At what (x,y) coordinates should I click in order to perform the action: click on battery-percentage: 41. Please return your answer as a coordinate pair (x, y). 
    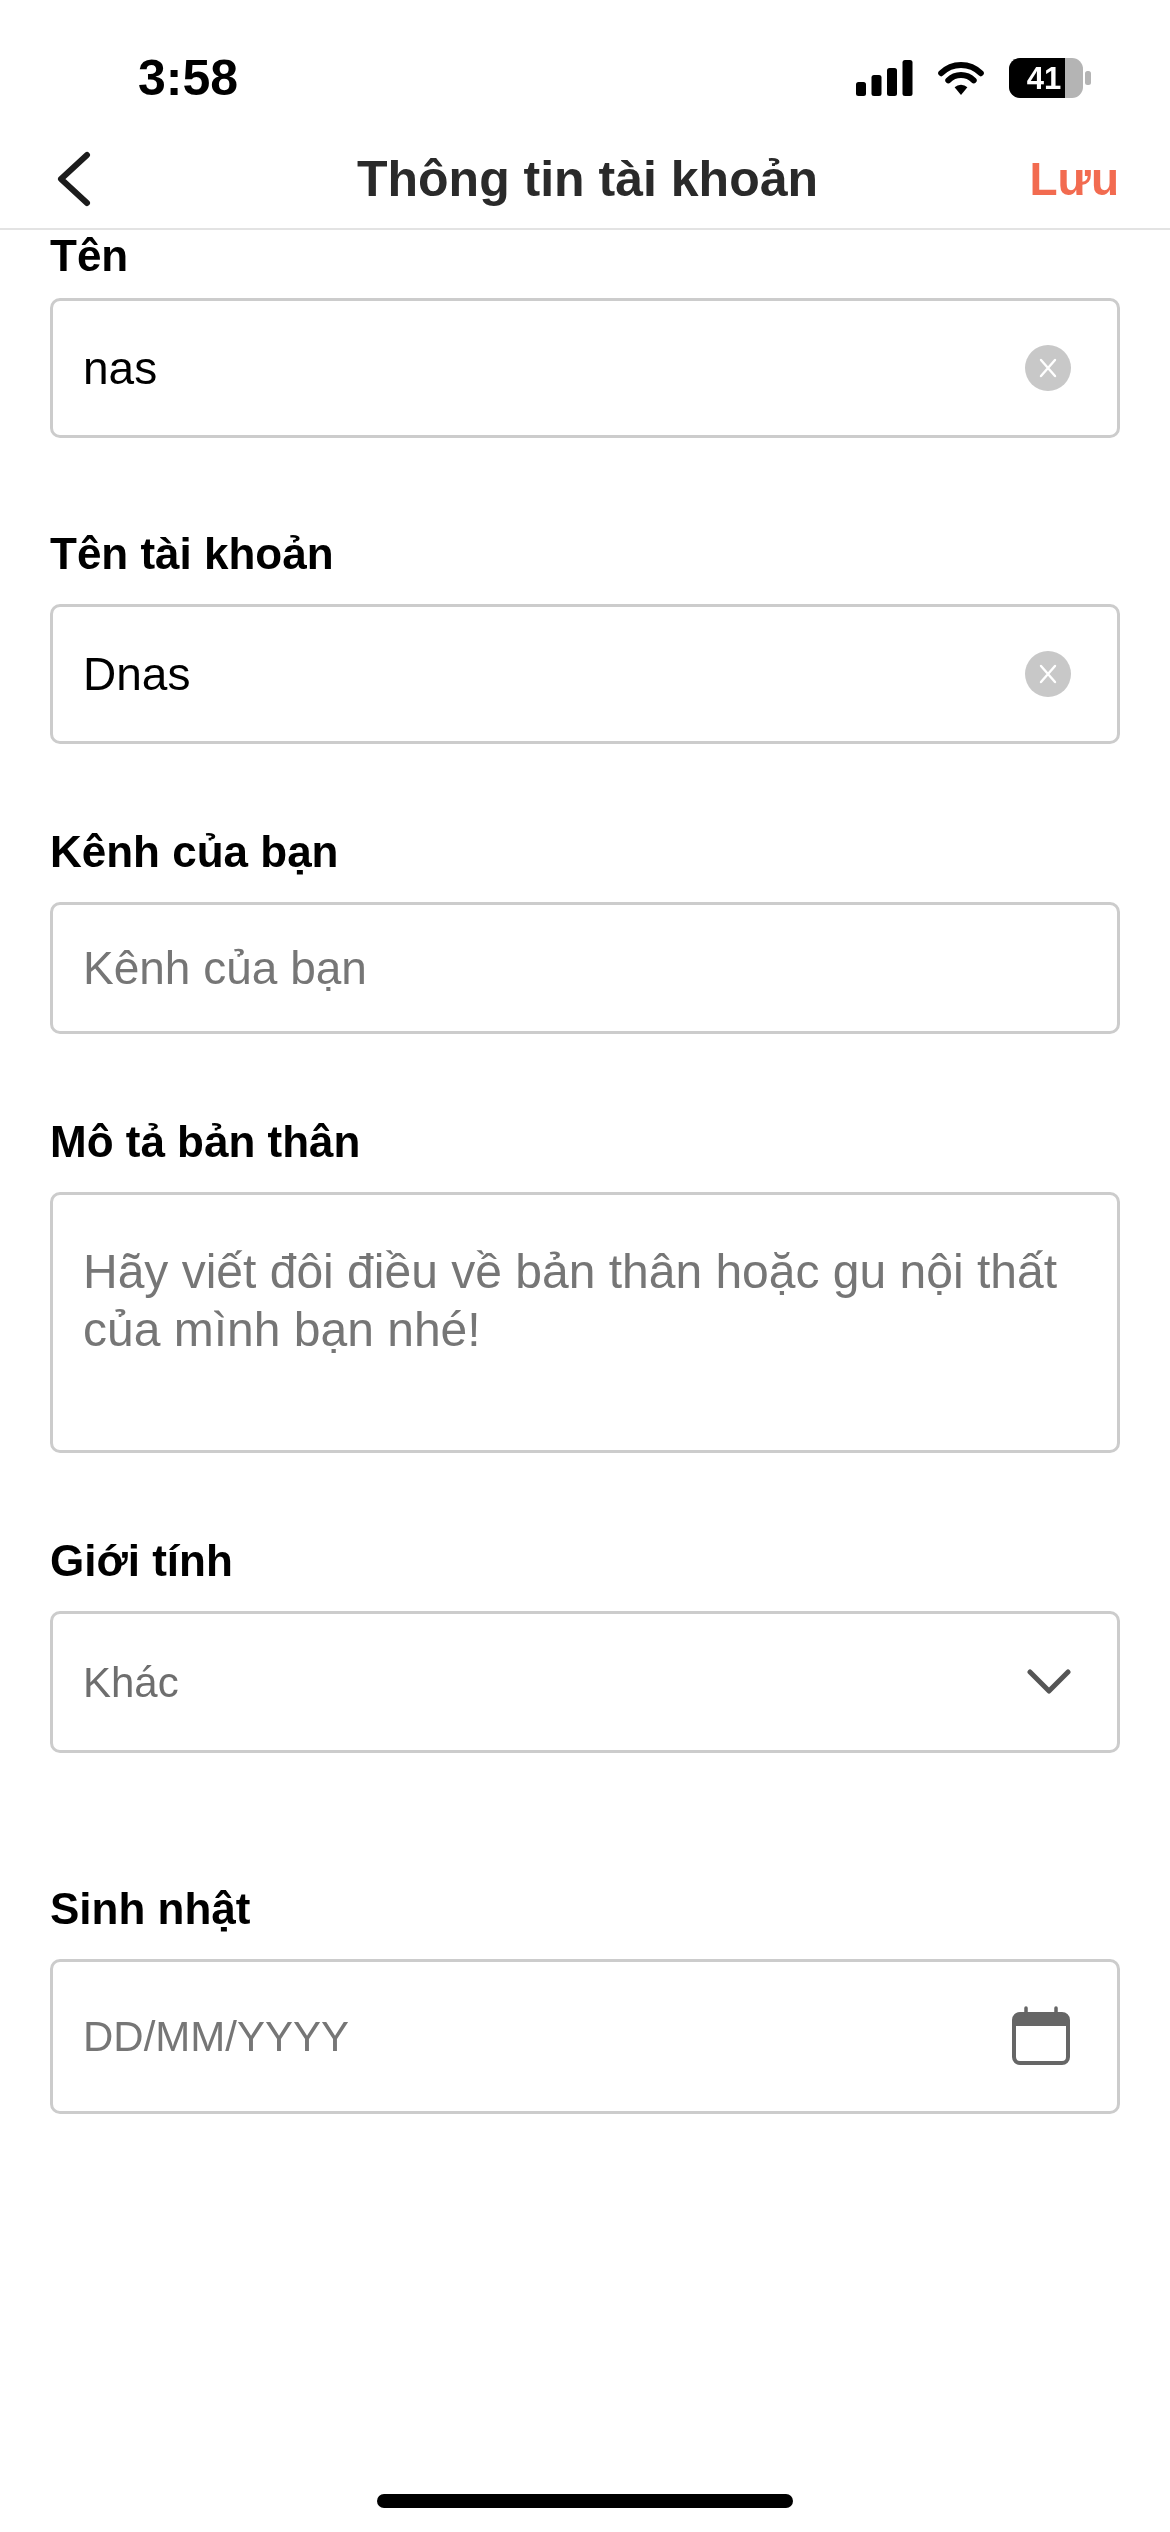
    Looking at the image, I should click on (1044, 78).